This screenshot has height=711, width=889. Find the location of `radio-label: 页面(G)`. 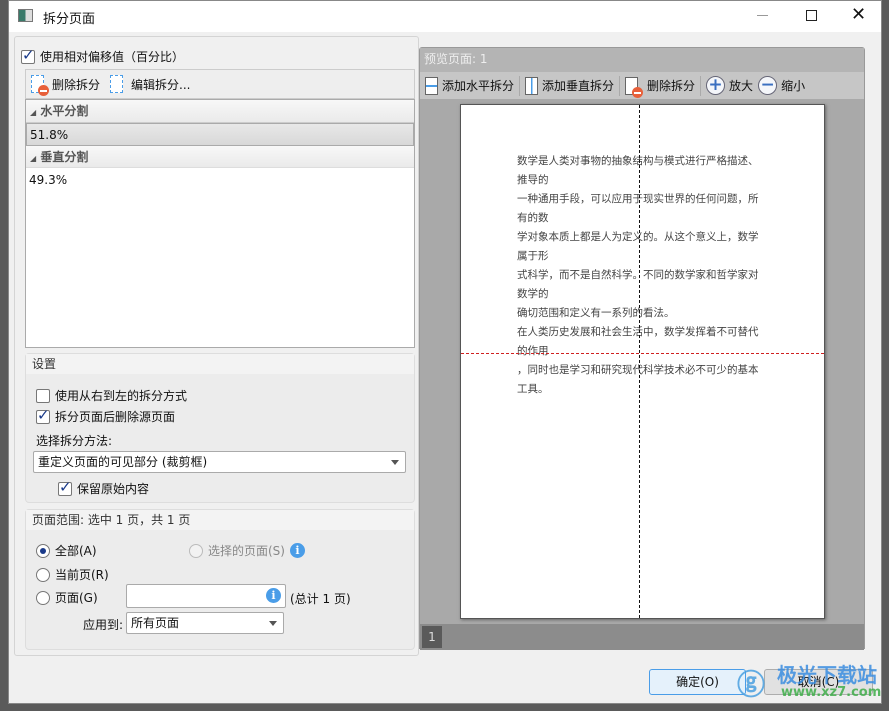

radio-label: 页面(G) is located at coordinates (76, 598).